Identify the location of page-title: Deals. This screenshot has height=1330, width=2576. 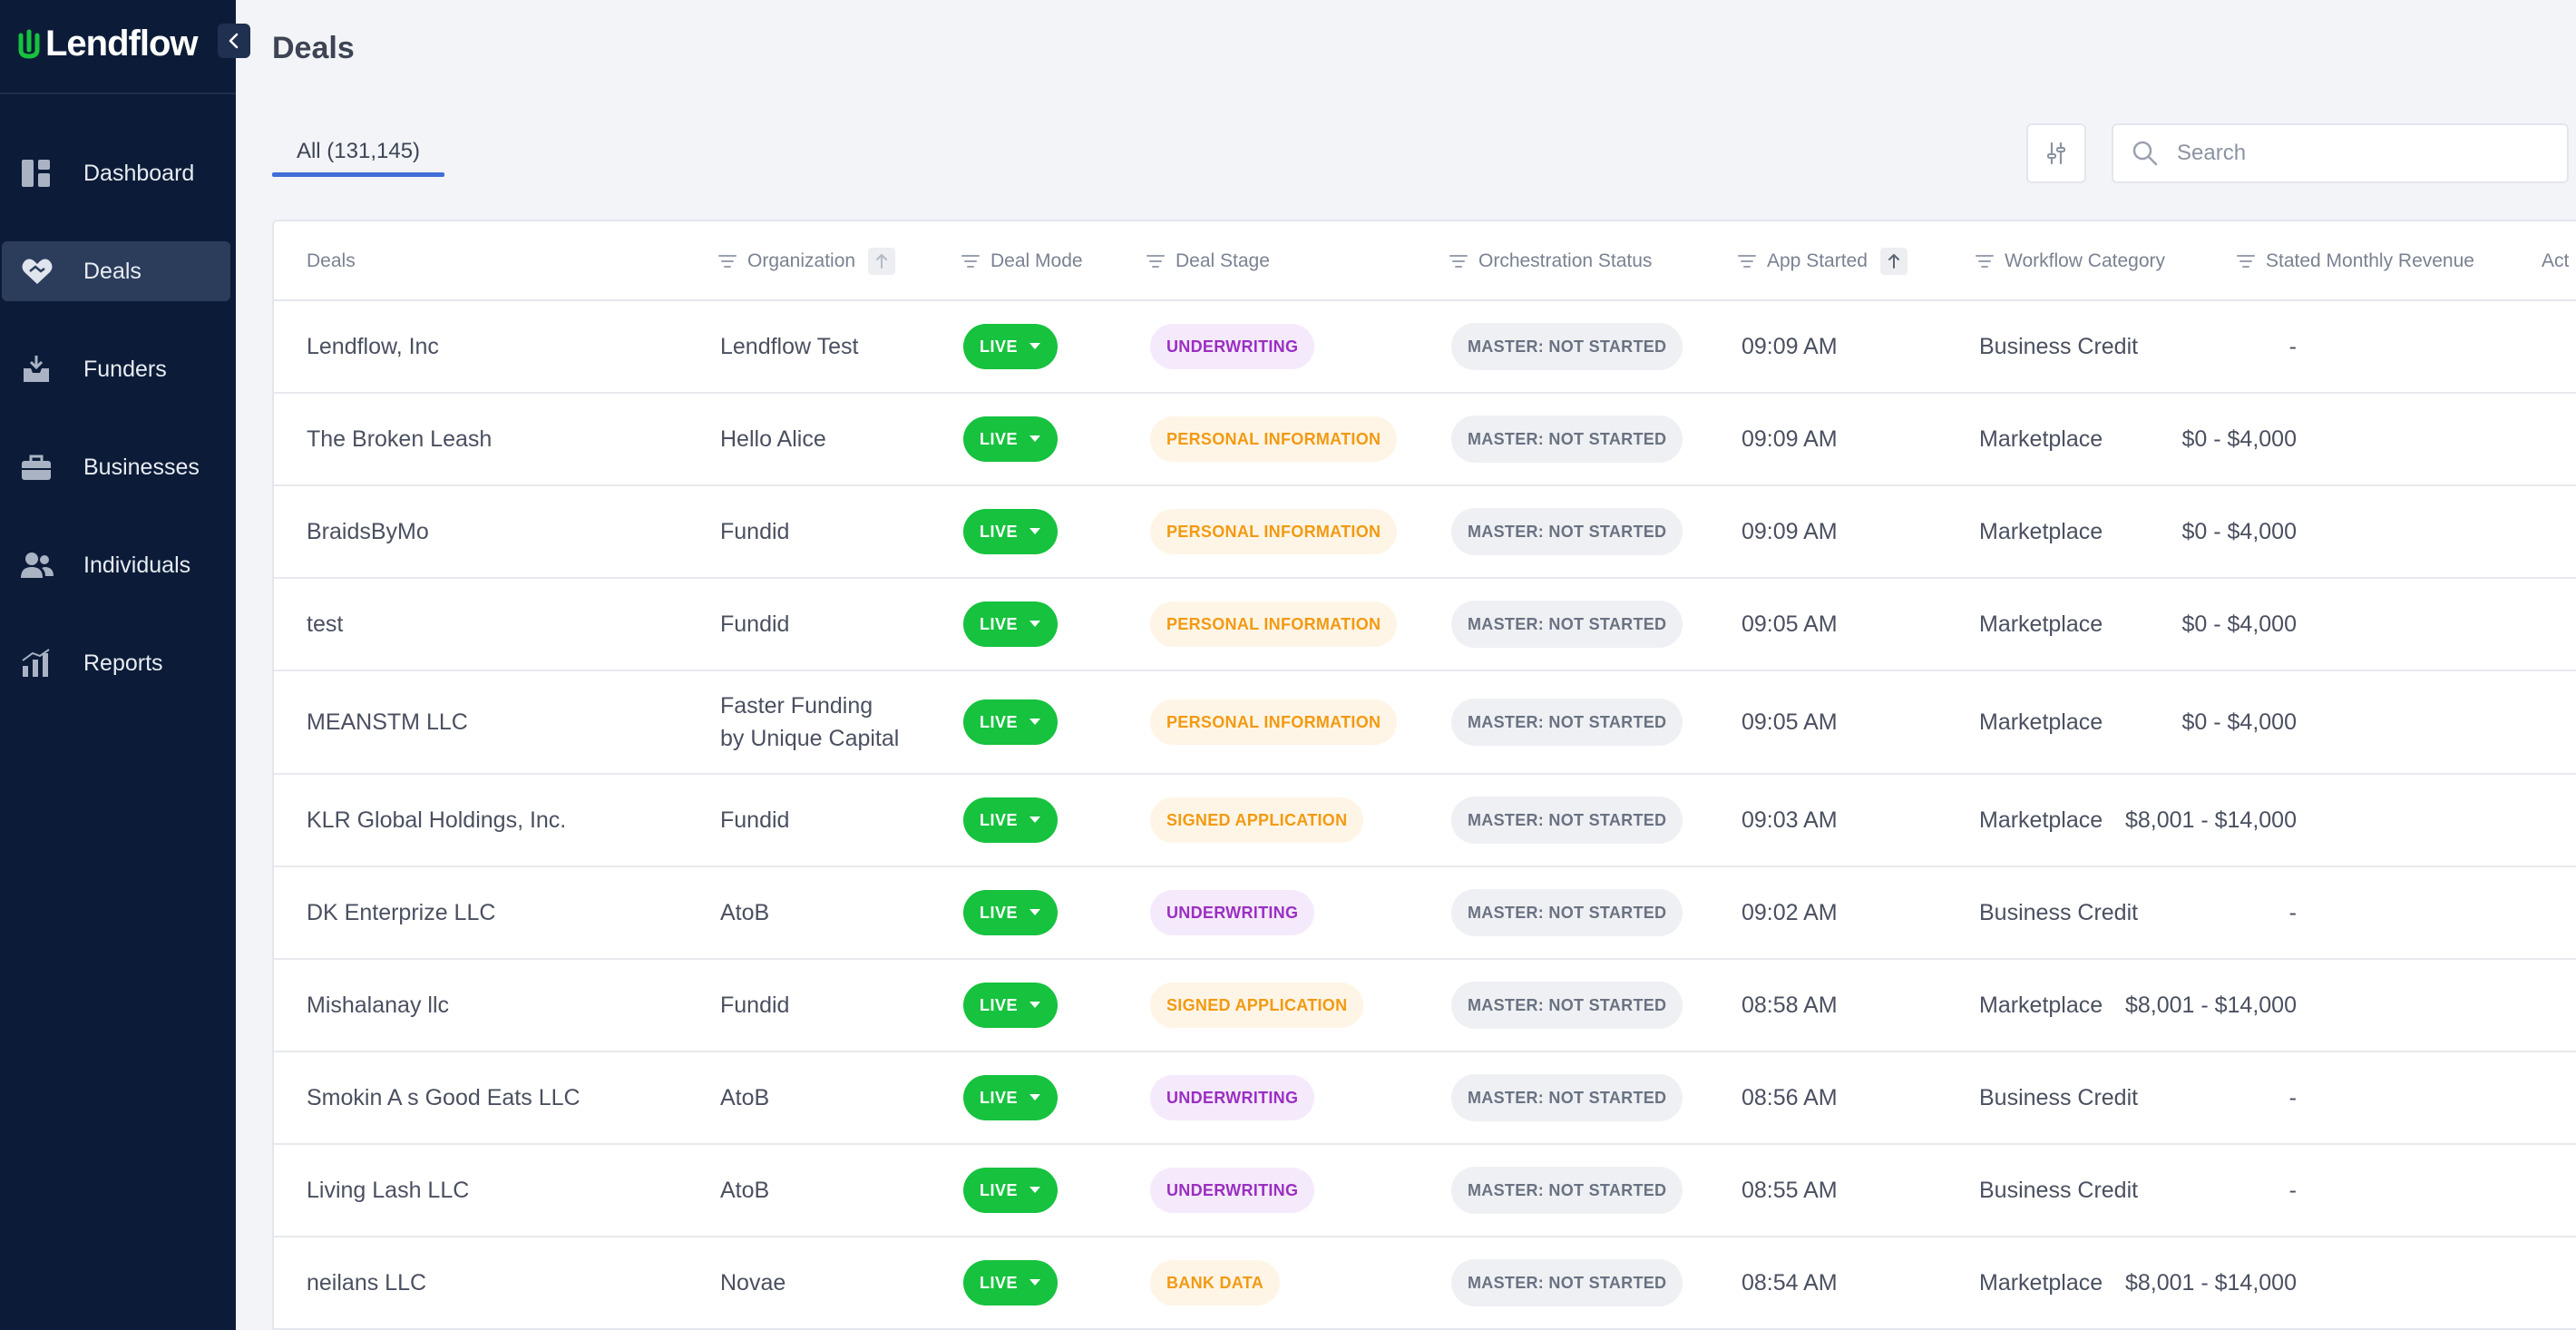
(313, 48).